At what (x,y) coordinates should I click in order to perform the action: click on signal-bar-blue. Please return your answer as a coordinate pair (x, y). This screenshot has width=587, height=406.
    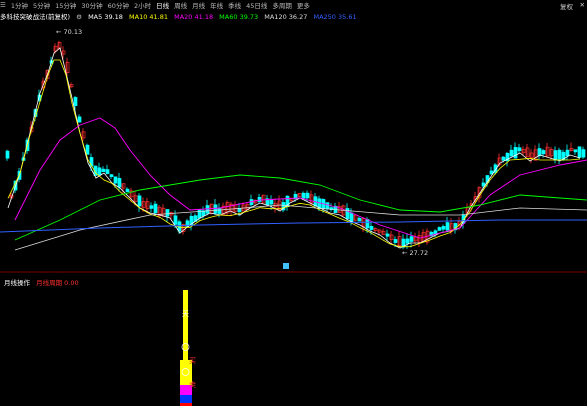
    Looking at the image, I should click on (186, 399).